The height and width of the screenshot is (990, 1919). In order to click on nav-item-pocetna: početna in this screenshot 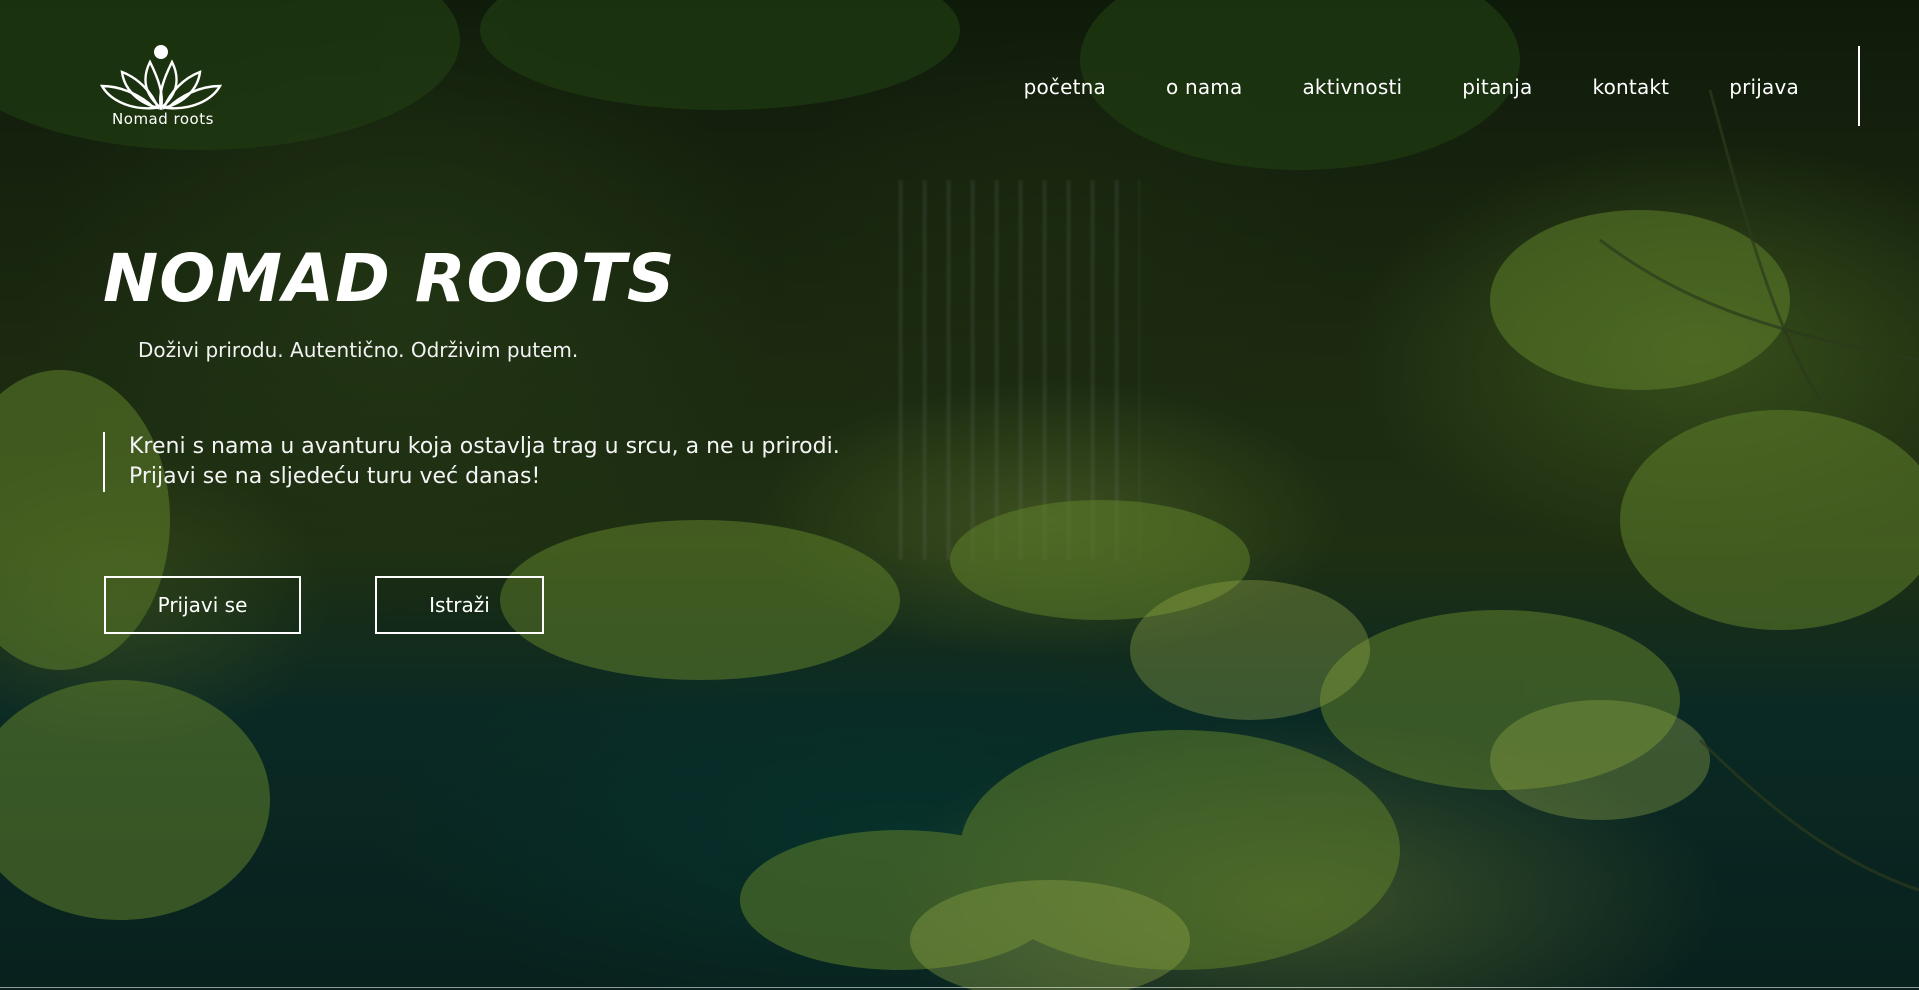, I will do `click(1065, 87)`.